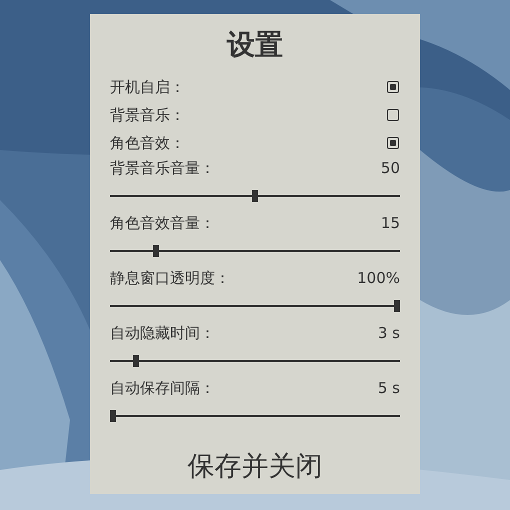  I want to click on setting-value: 50, so click(390, 168).